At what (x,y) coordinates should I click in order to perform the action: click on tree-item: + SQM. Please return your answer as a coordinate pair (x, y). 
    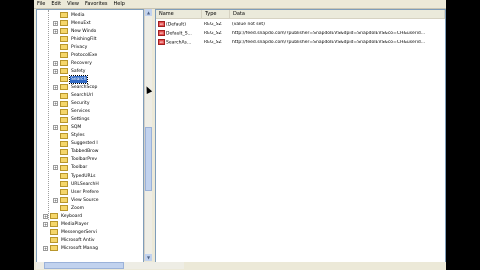
    Looking at the image, I should click on (67, 128).